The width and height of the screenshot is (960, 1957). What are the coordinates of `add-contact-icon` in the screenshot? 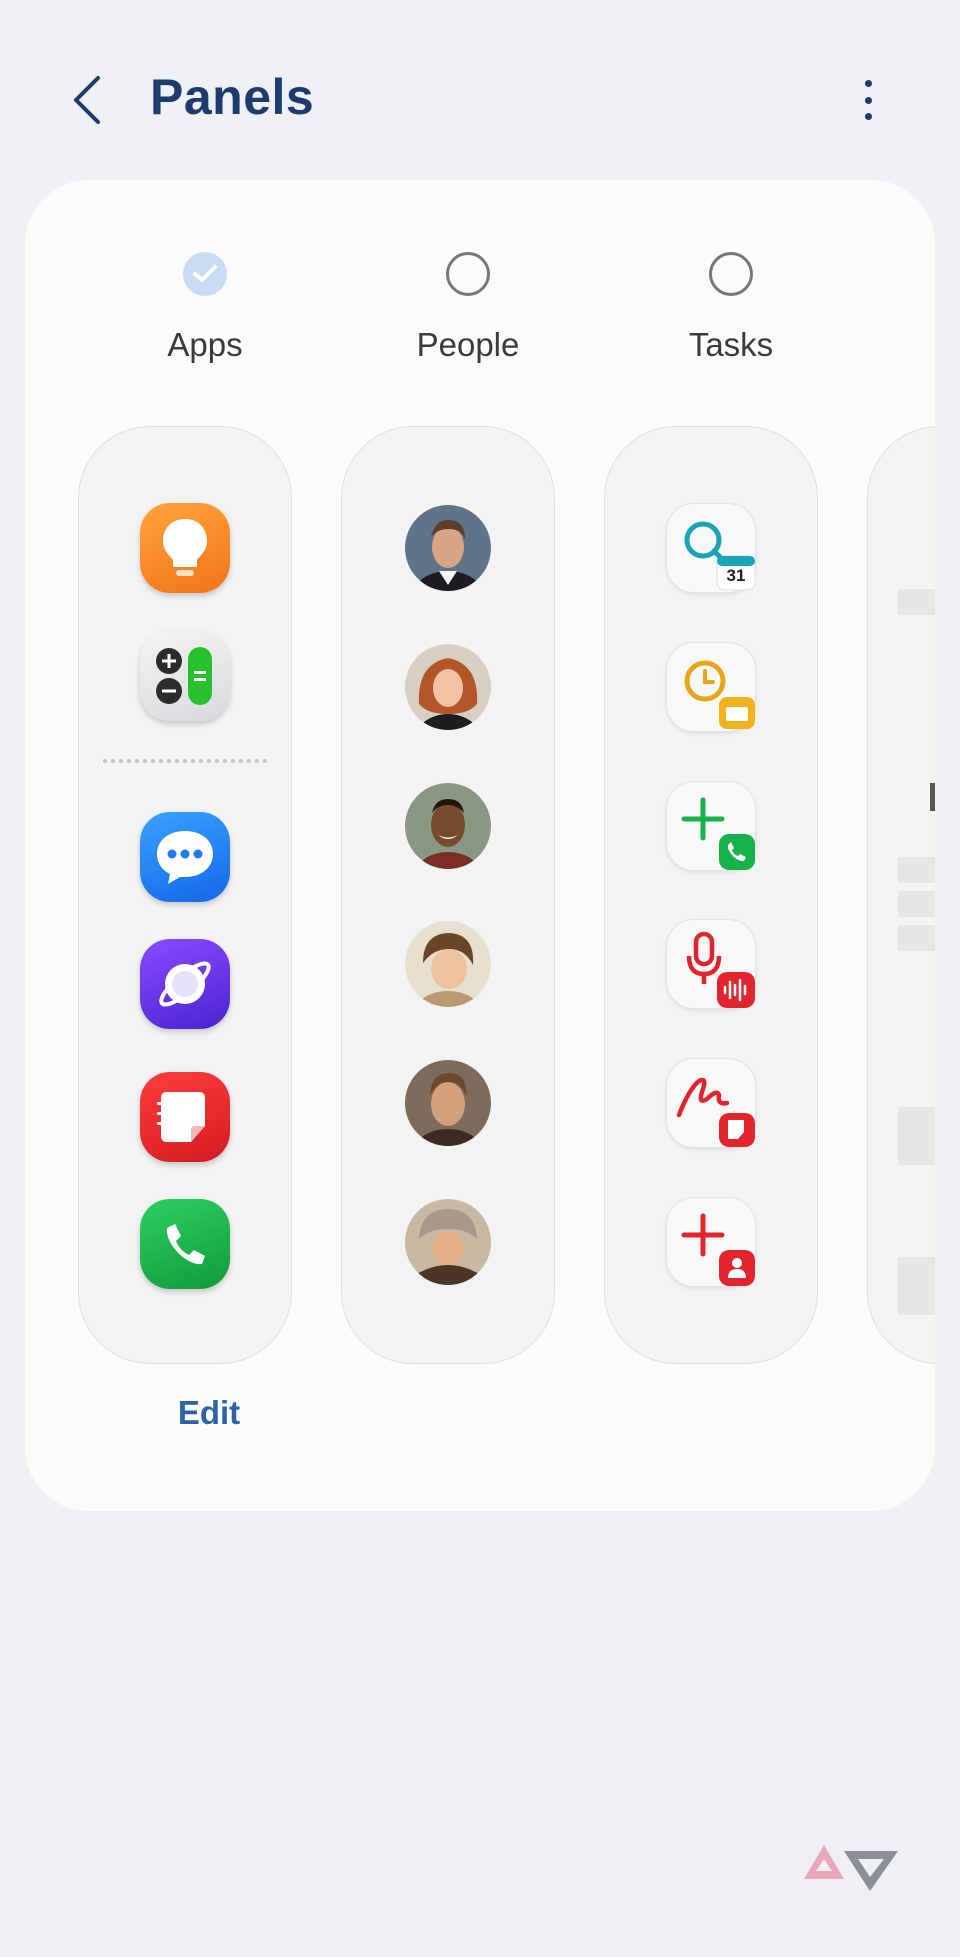 It's located at (711, 1242).